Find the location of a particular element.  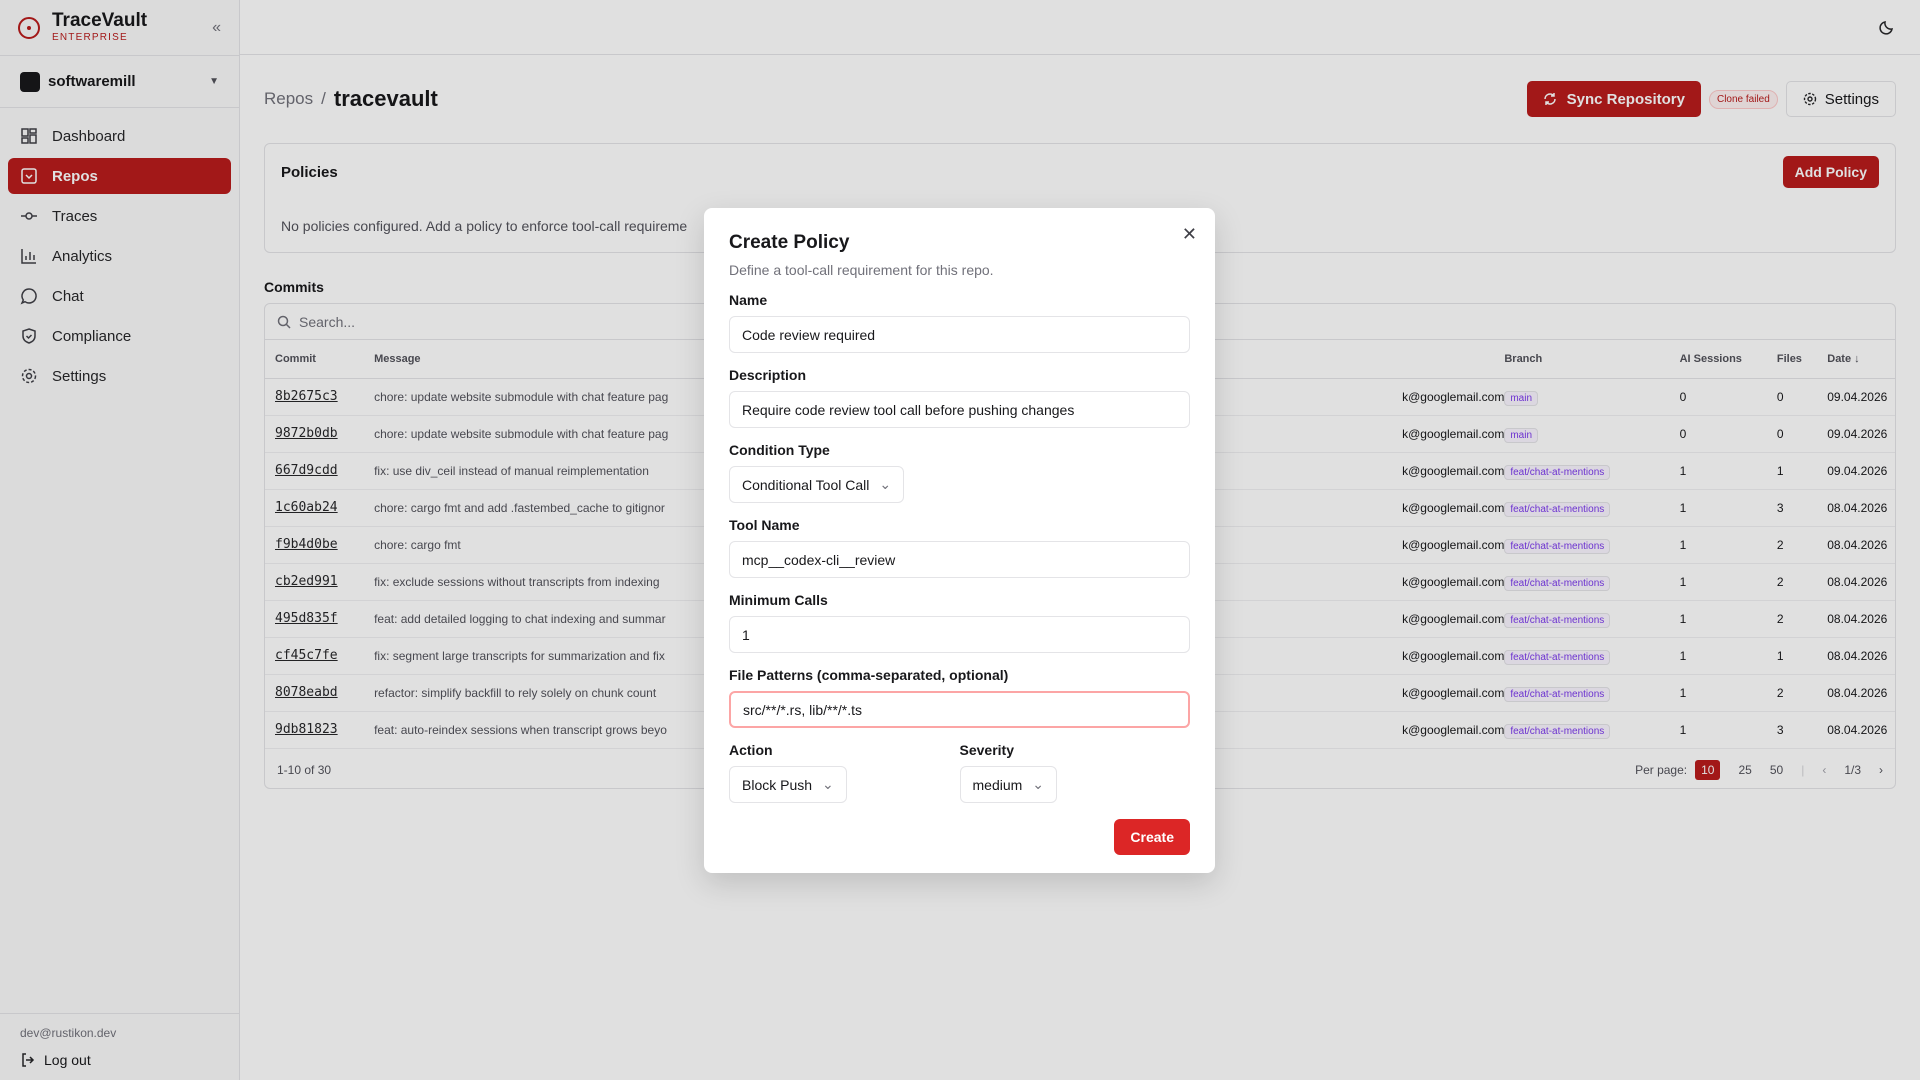

severity-select: medium ⌄ is located at coordinates (1008, 784).